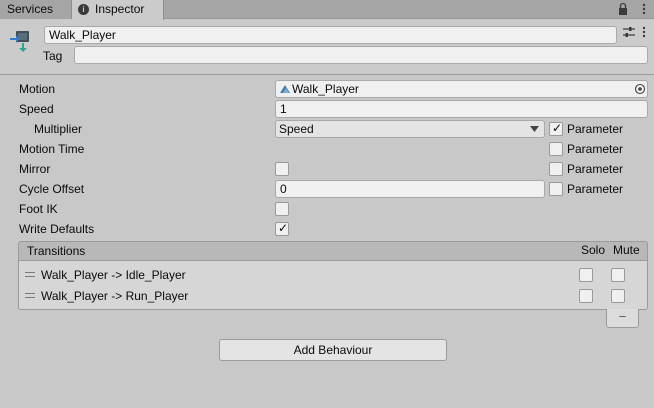  Describe the element at coordinates (52, 189) in the screenshot. I see `cycle-offset-label: Cycle Offset` at that location.